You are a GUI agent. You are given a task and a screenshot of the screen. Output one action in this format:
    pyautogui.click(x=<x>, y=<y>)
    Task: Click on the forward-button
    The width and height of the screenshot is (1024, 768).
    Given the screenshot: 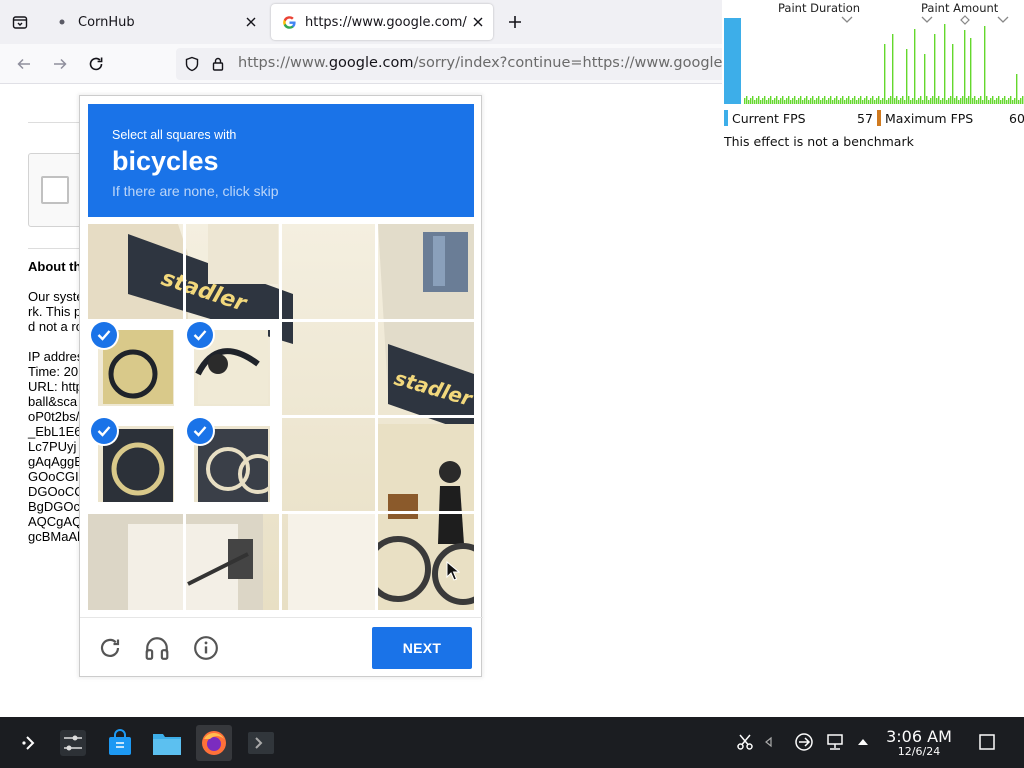 What is the action you would take?
    pyautogui.click(x=60, y=64)
    